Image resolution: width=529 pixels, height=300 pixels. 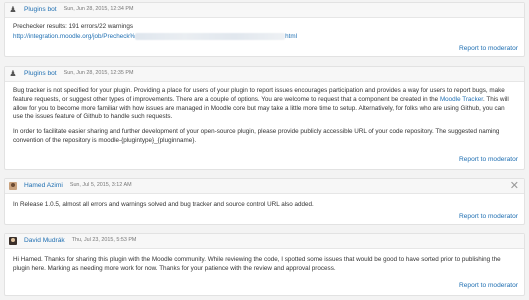 I want to click on comment-author: Hamed Azimi, so click(x=43, y=185).